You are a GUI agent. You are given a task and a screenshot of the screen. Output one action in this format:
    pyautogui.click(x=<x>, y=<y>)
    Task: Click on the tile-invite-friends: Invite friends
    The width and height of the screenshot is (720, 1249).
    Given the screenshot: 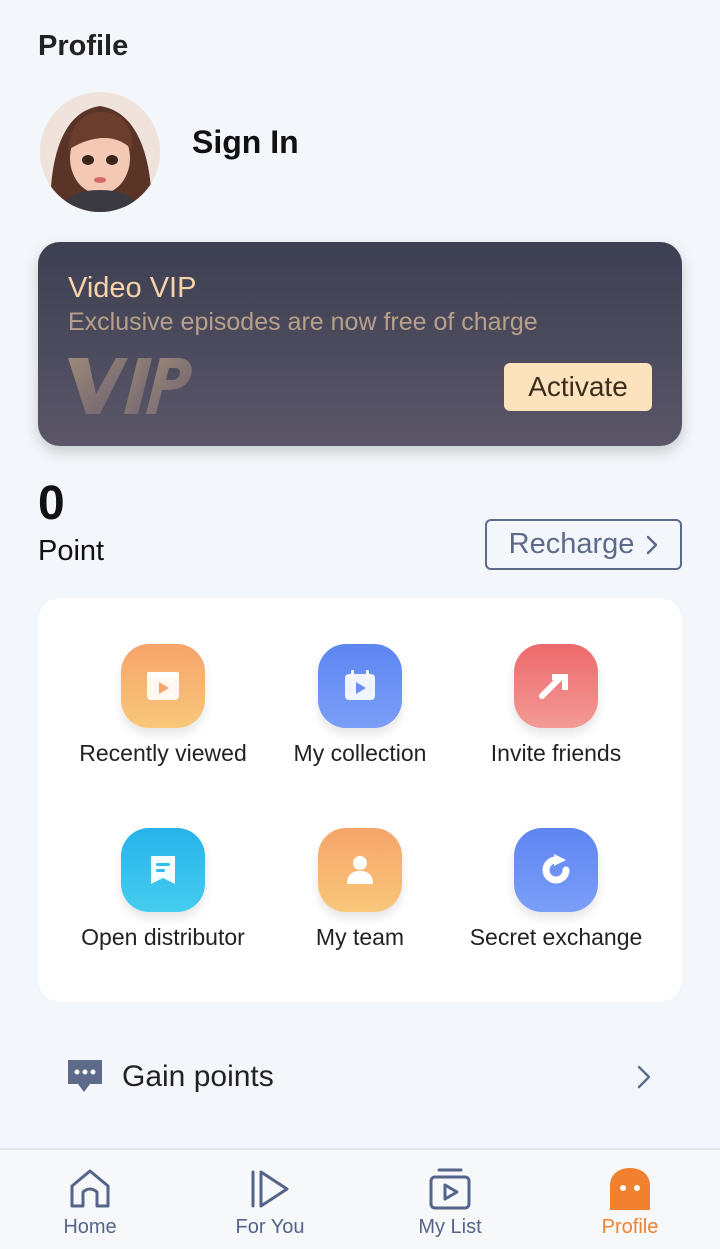 What is the action you would take?
    pyautogui.click(x=556, y=714)
    